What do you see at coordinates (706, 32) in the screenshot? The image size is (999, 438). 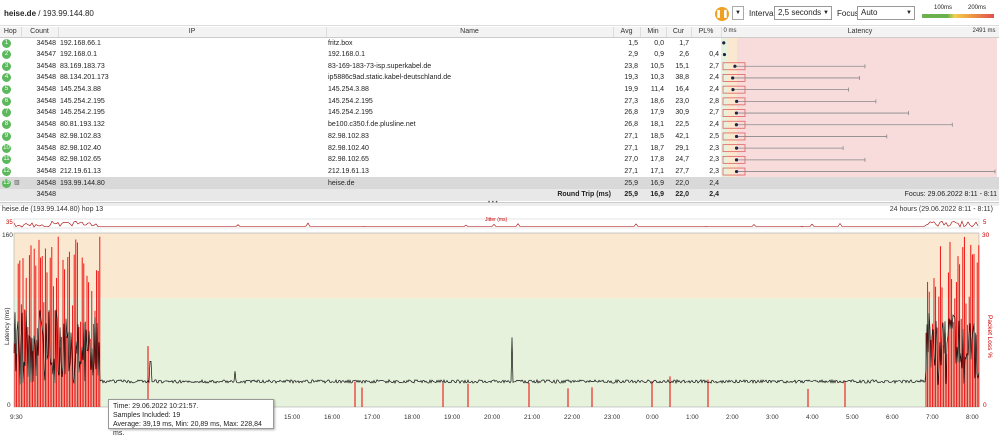 I see `column-pl: PL%` at bounding box center [706, 32].